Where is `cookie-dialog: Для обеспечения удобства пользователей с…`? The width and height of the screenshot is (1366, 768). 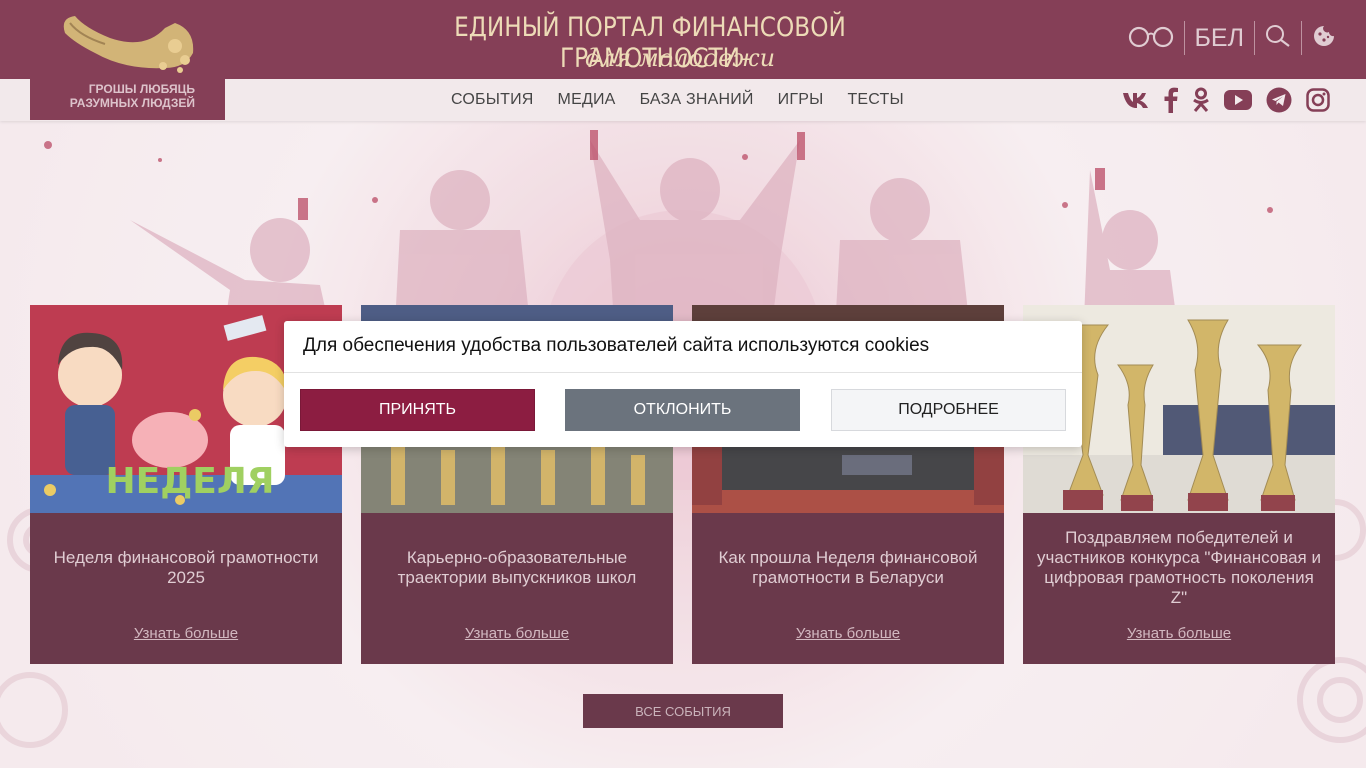 cookie-dialog: Для обеспечения удобства пользователей с… is located at coordinates (683, 384).